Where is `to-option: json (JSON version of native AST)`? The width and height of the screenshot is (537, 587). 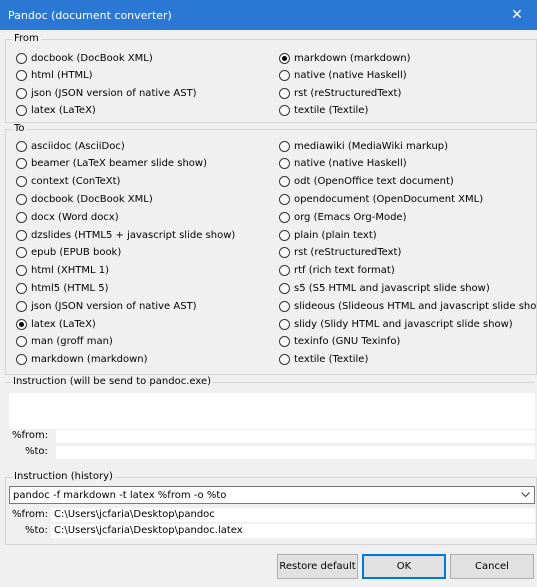
to-option: json (JSON version of native AST) is located at coordinates (106, 306).